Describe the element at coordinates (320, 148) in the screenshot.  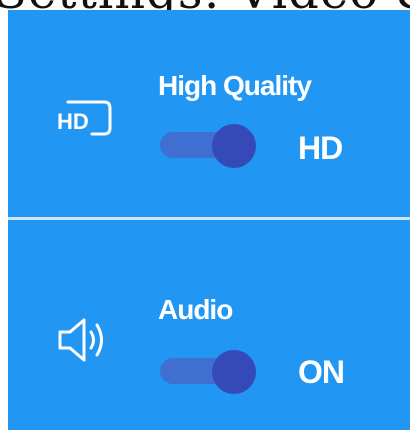
I see `quality-state-value: HD` at that location.